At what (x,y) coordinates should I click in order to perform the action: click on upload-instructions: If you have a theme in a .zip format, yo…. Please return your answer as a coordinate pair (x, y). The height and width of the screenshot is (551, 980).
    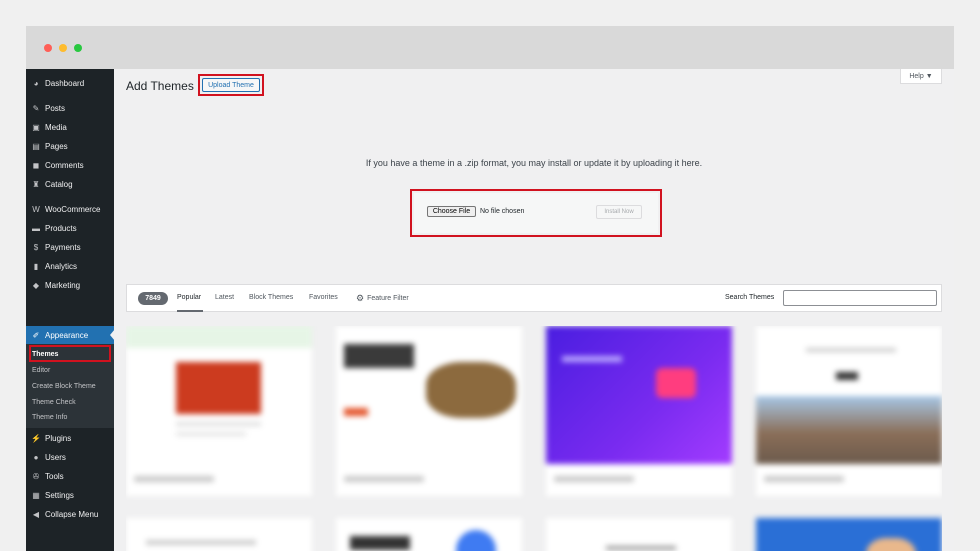
    Looking at the image, I should click on (534, 163).